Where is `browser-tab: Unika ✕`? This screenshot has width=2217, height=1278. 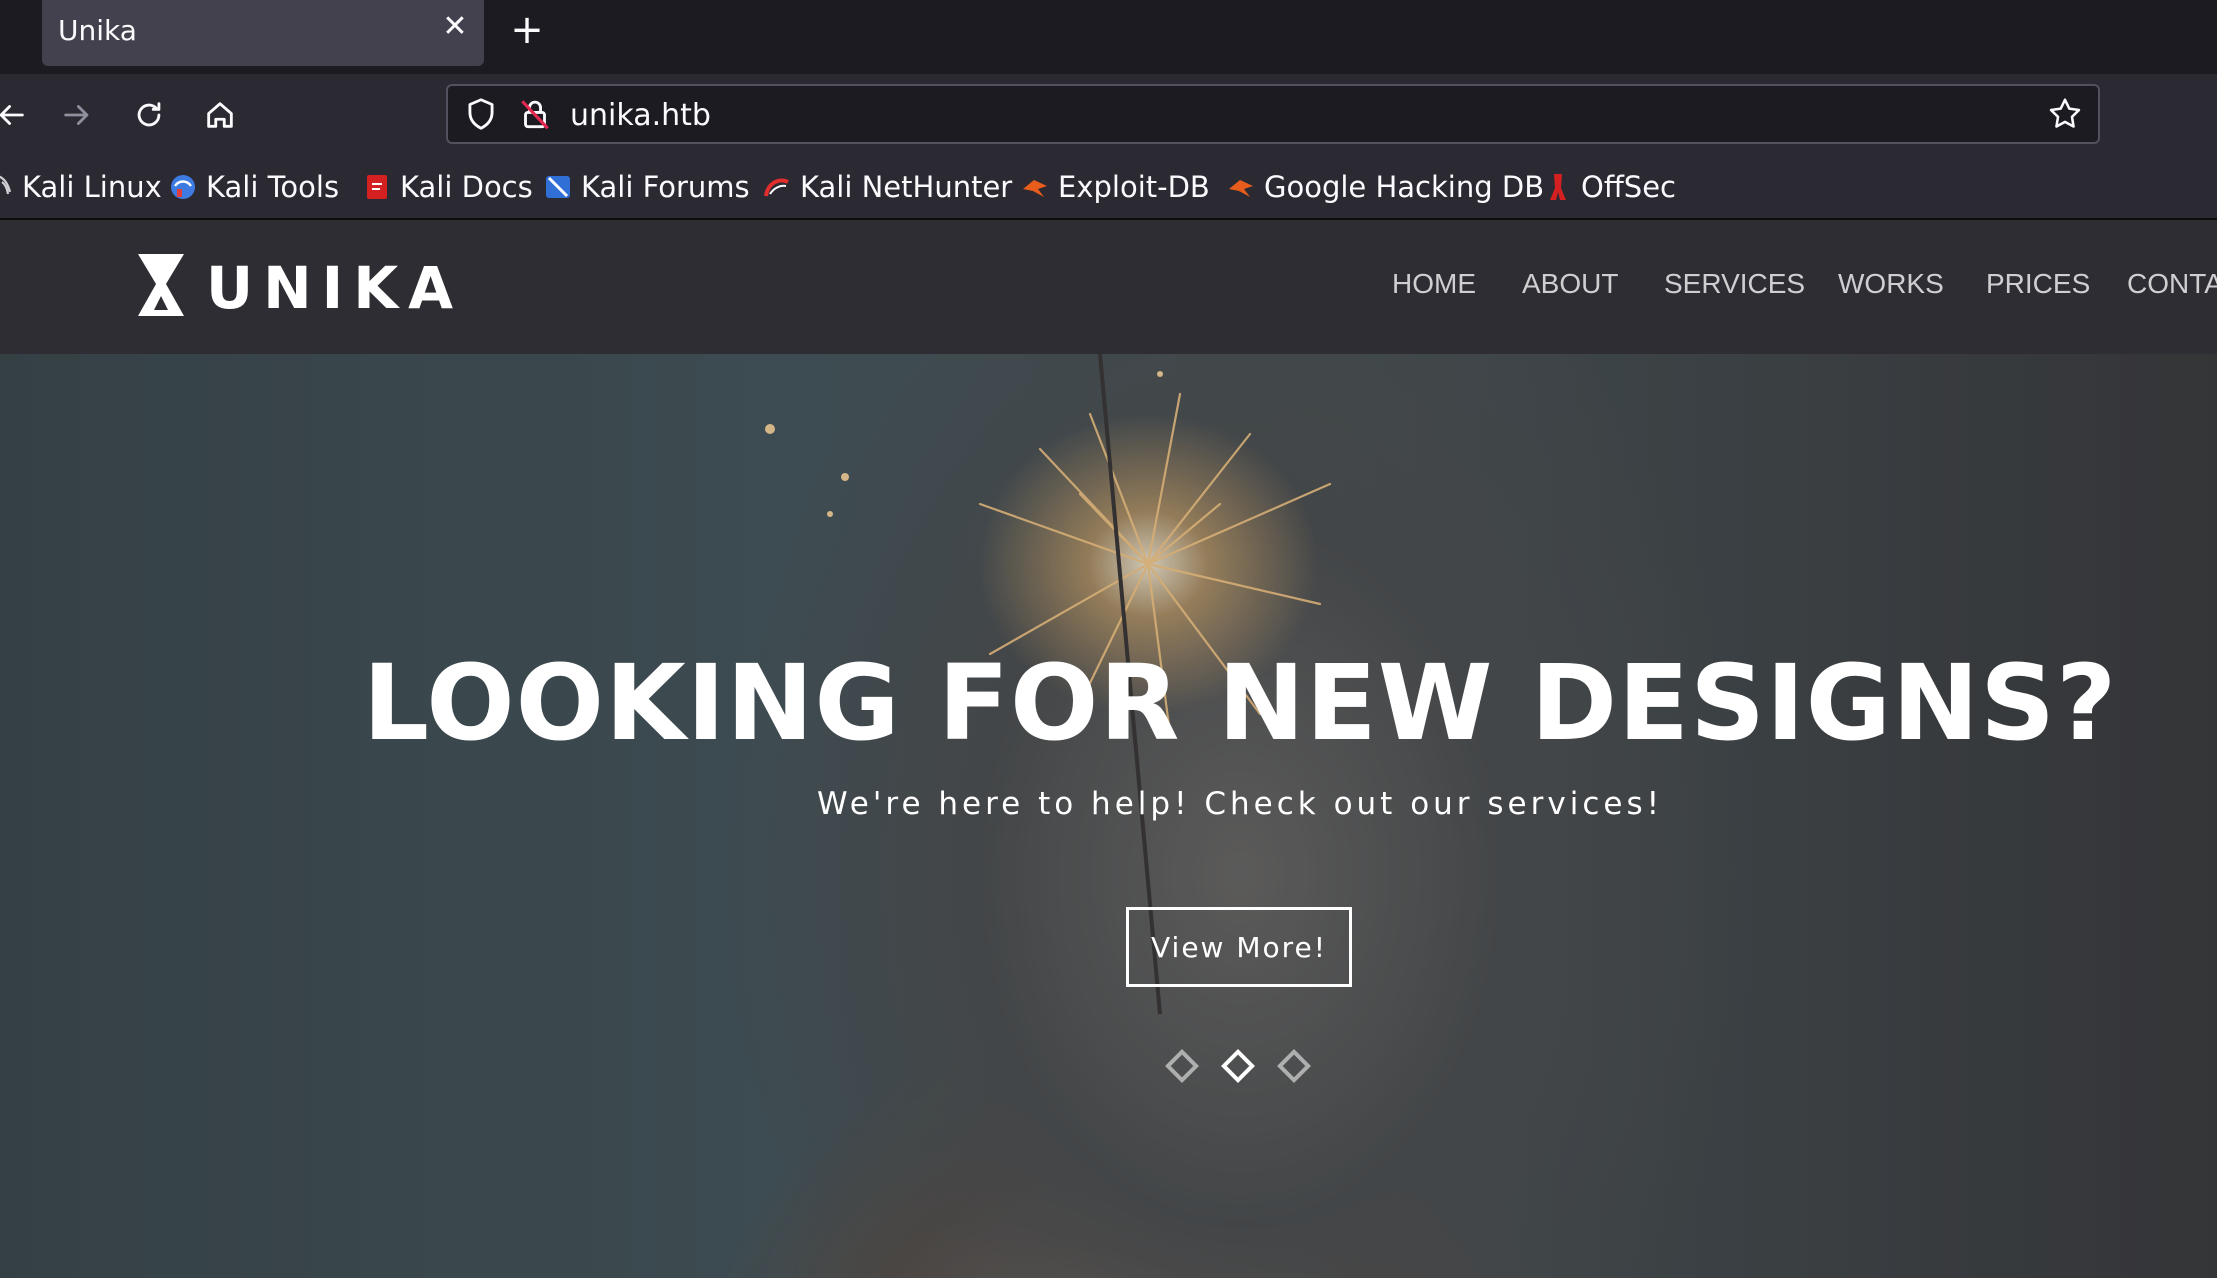 browser-tab: Unika ✕ is located at coordinates (263, 33).